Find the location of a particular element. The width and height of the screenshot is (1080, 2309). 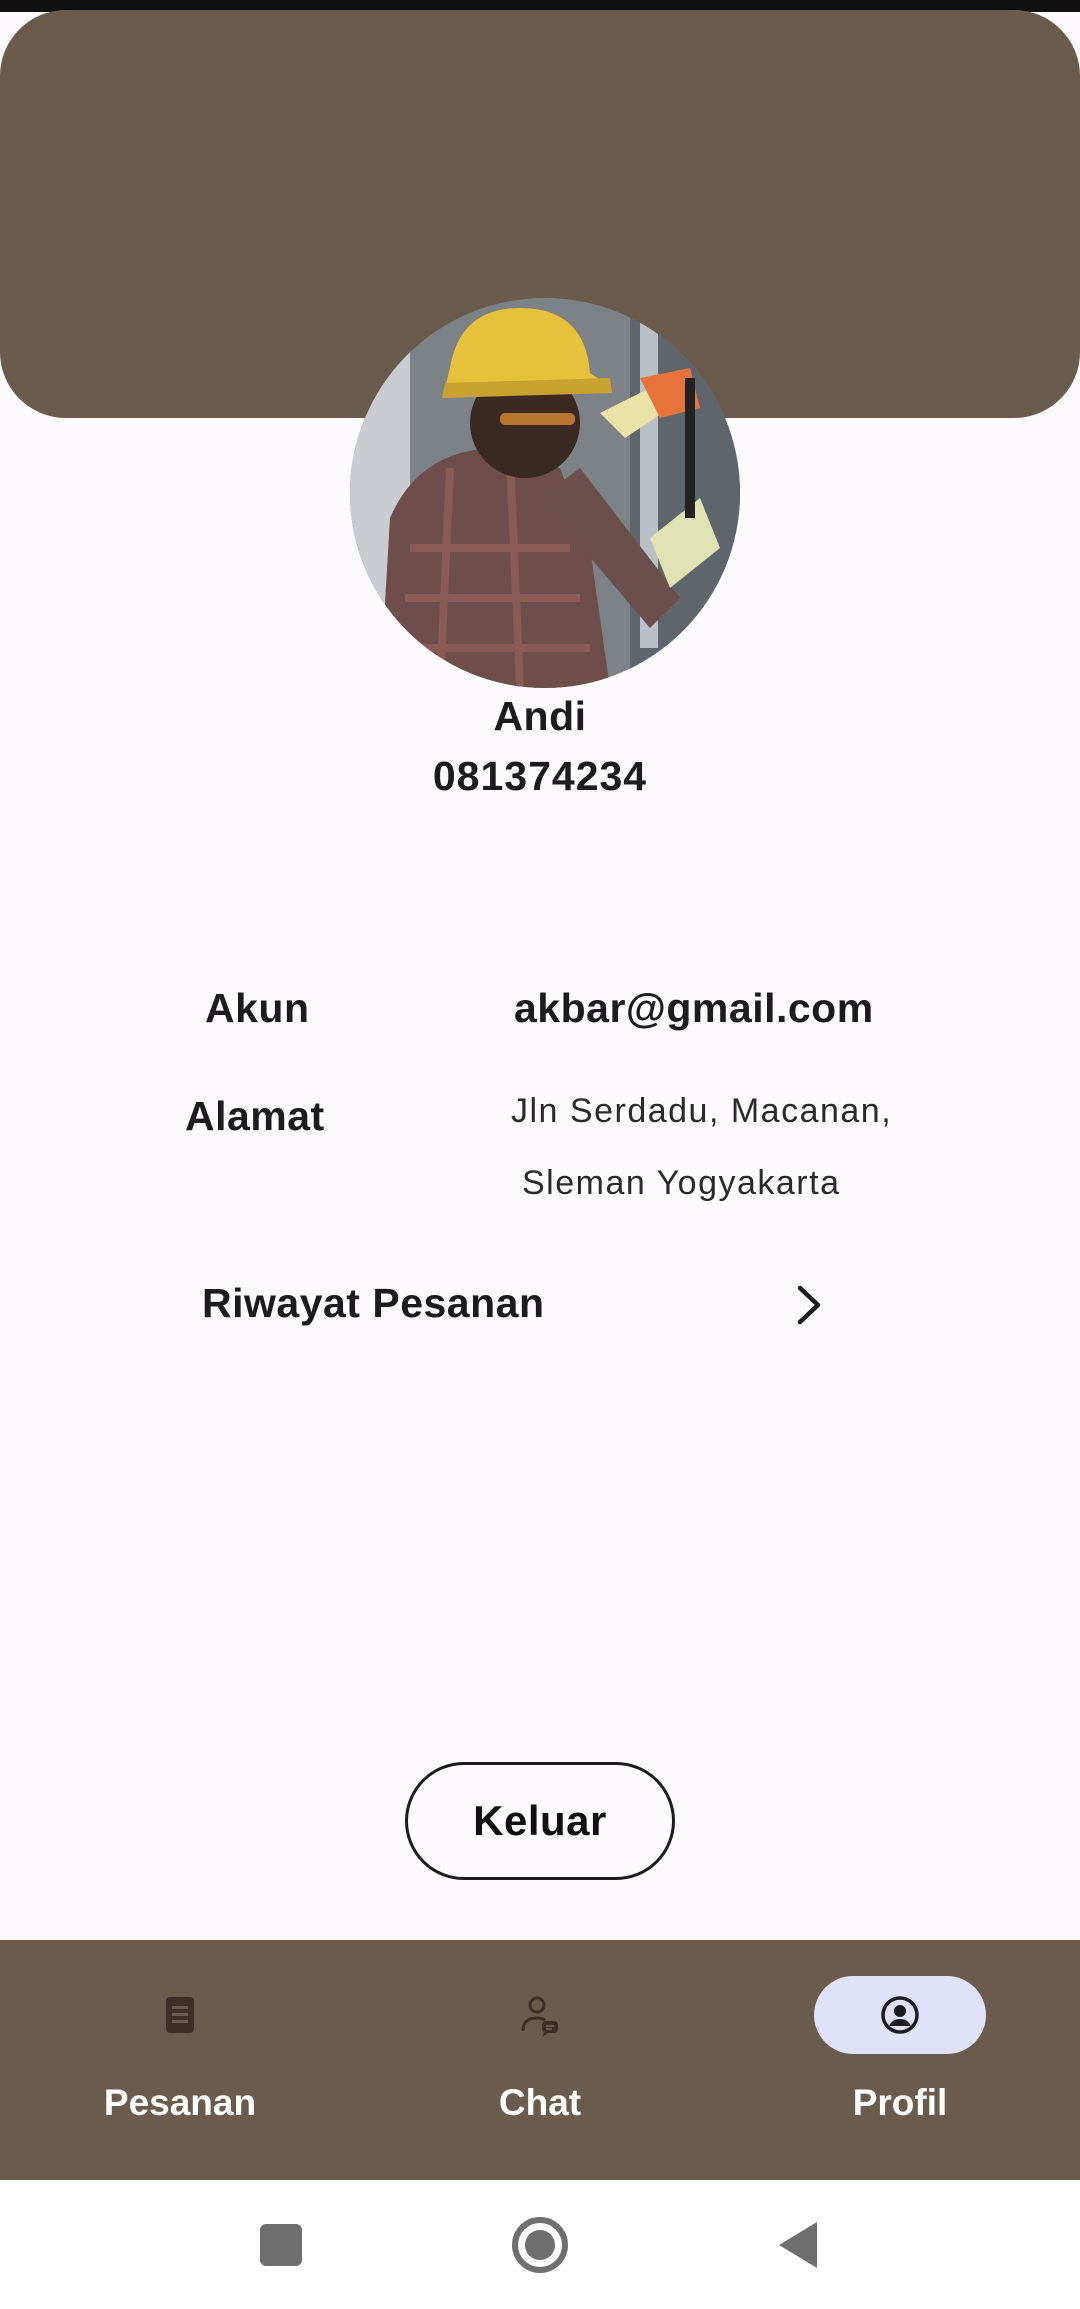

user-name: Andi is located at coordinates (540, 716).